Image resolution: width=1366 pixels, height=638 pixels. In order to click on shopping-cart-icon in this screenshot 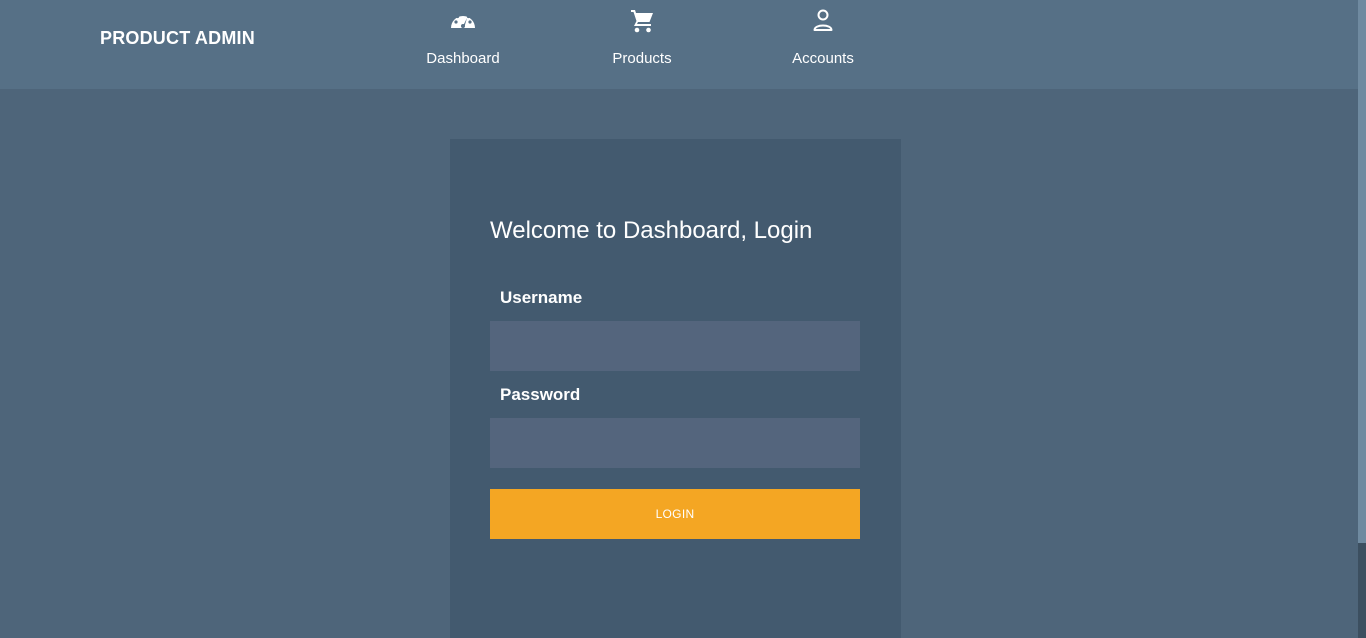, I will do `click(642, 21)`.